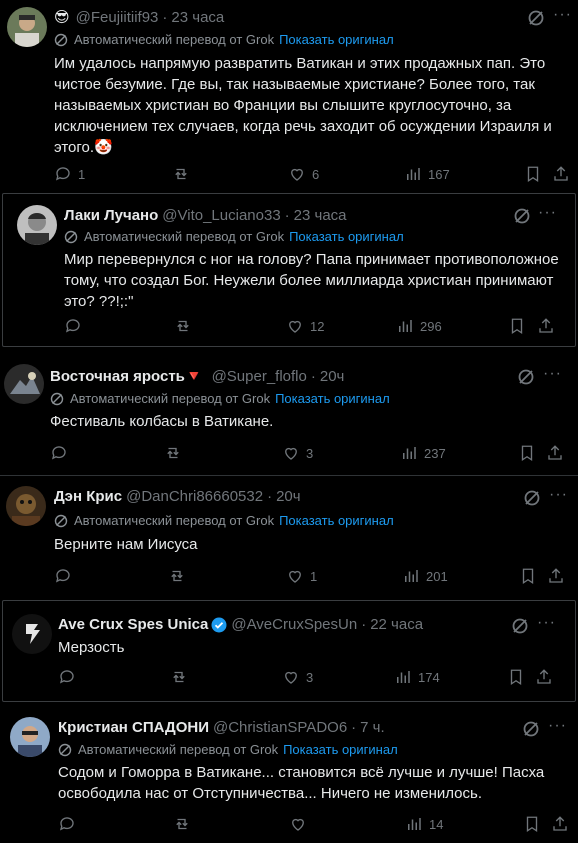 The image size is (578, 843). I want to click on views-button: 14, so click(424, 824).